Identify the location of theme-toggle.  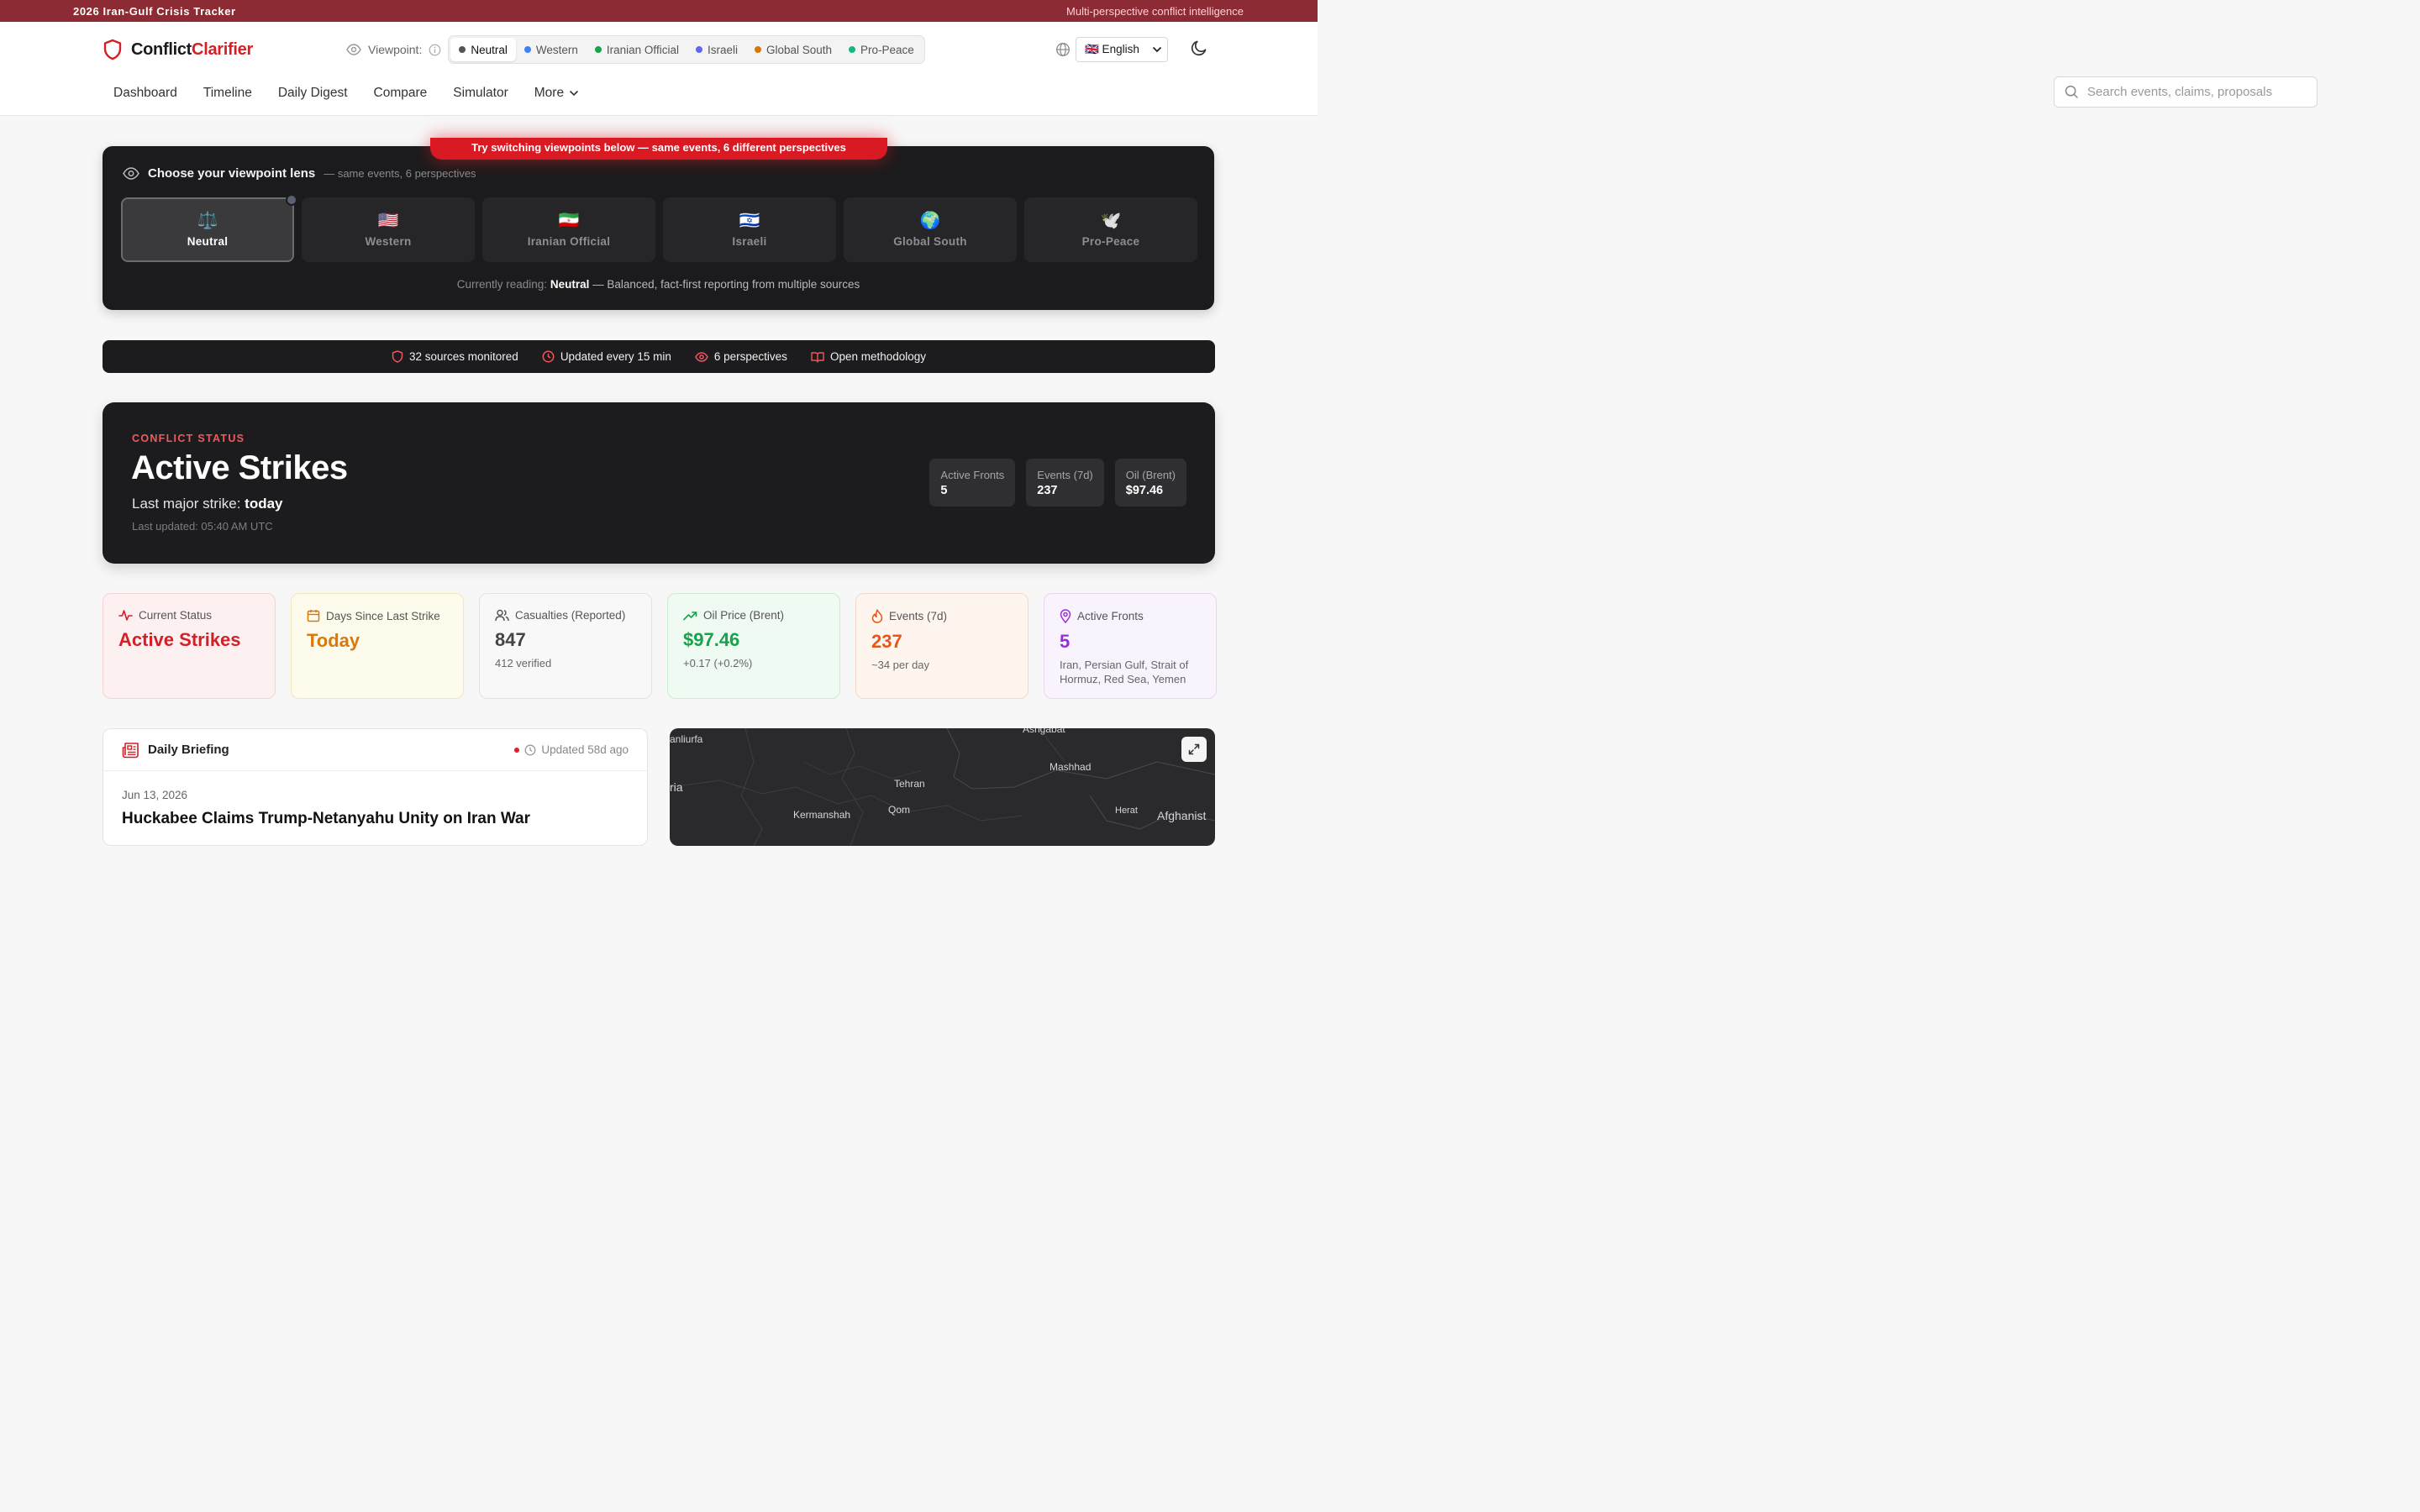
(1199, 48).